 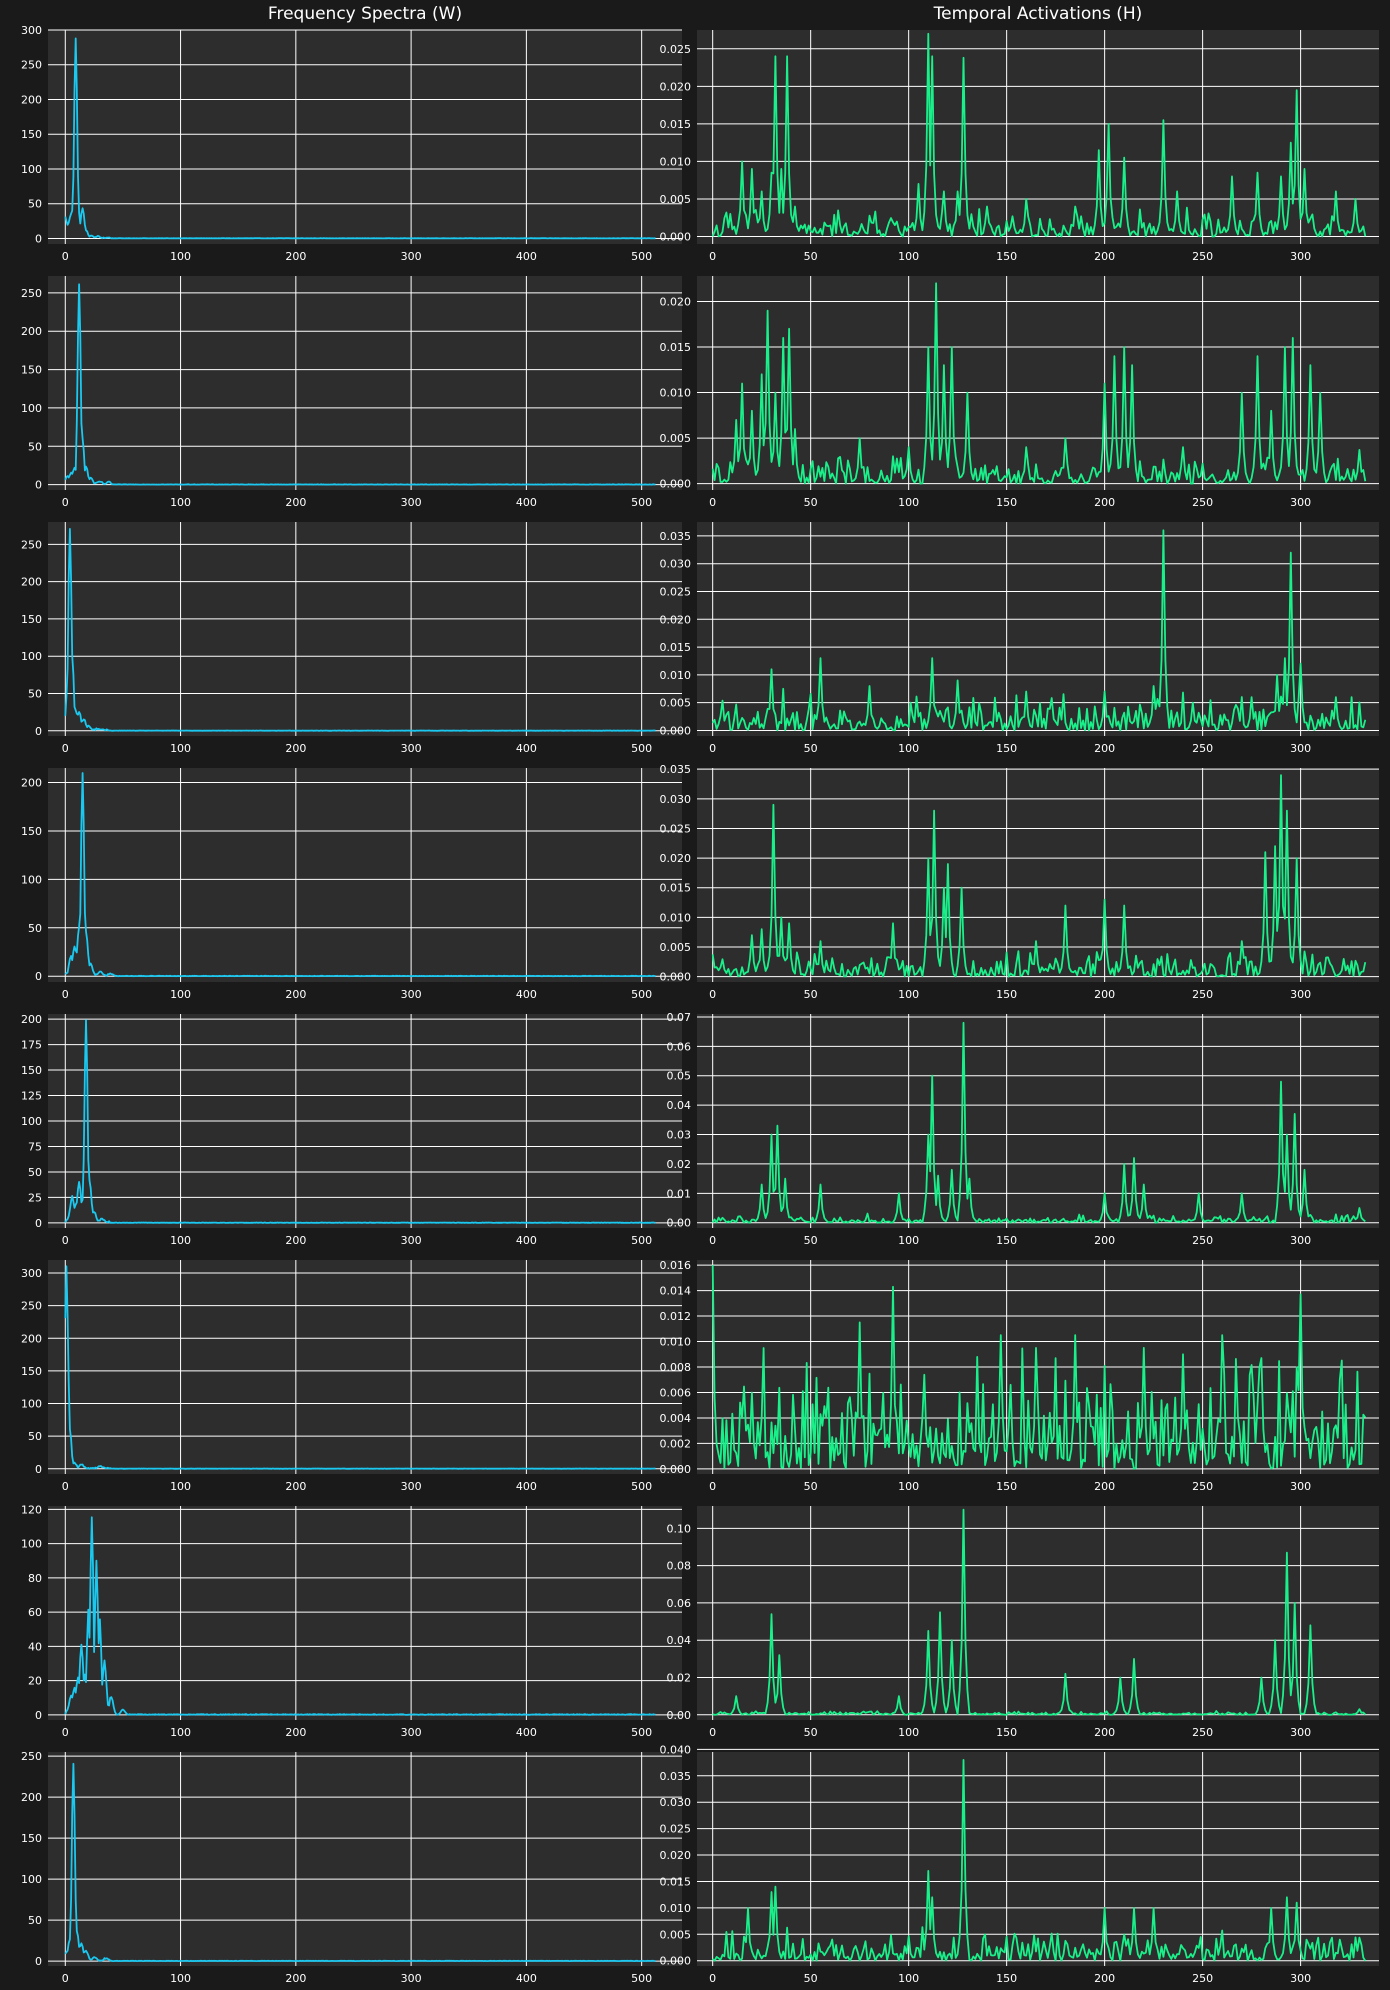 I want to click on y-tick-label: 0.10, so click(x=679, y=1528).